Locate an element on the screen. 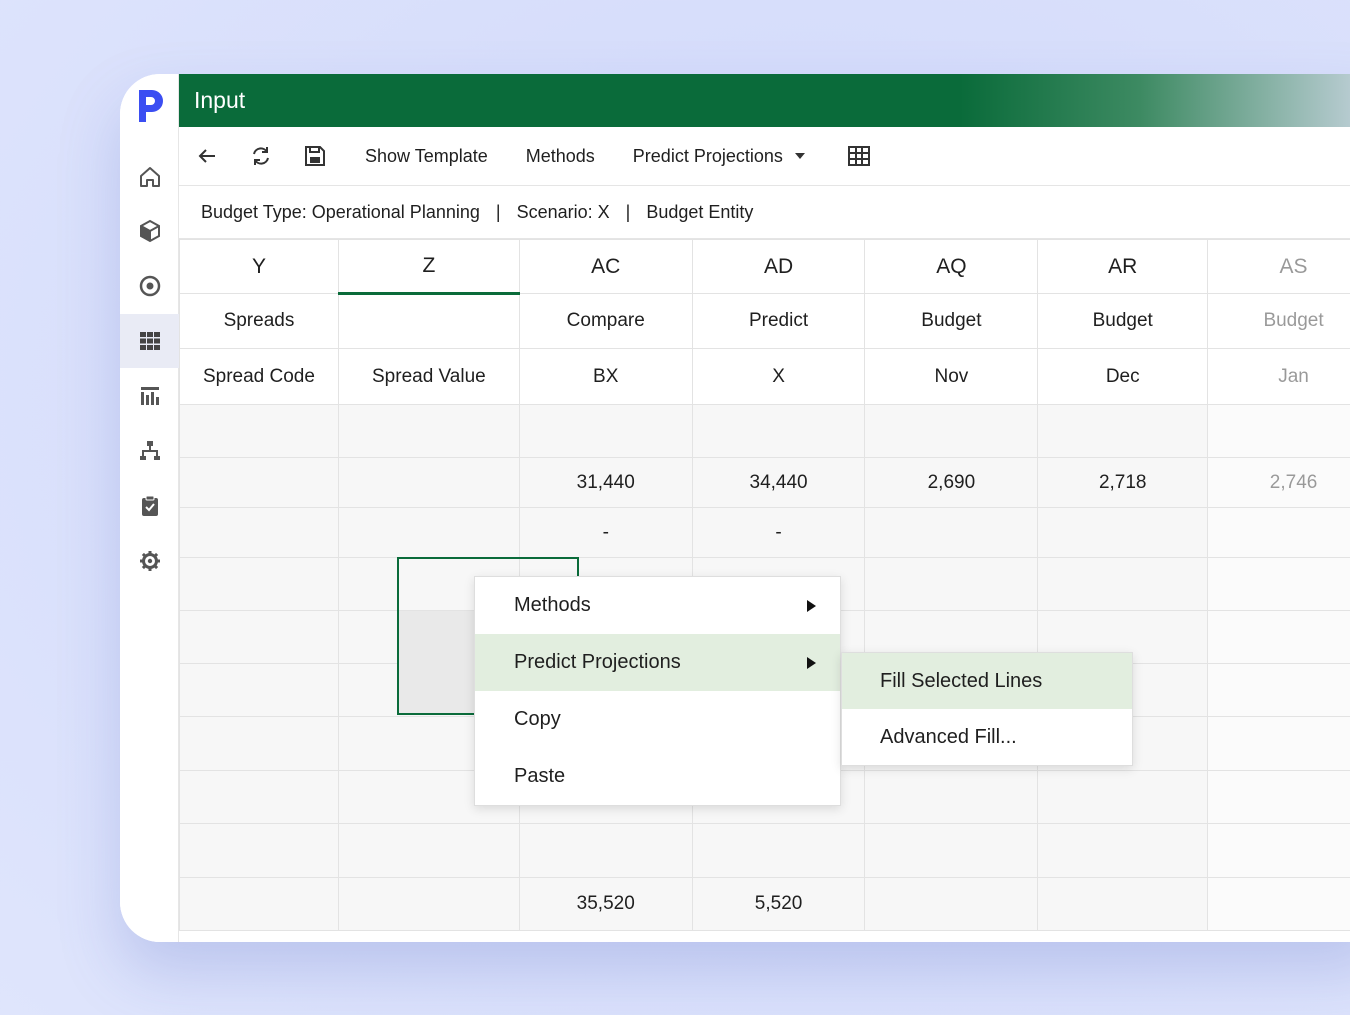  table-cell: Jan is located at coordinates (1278, 376).